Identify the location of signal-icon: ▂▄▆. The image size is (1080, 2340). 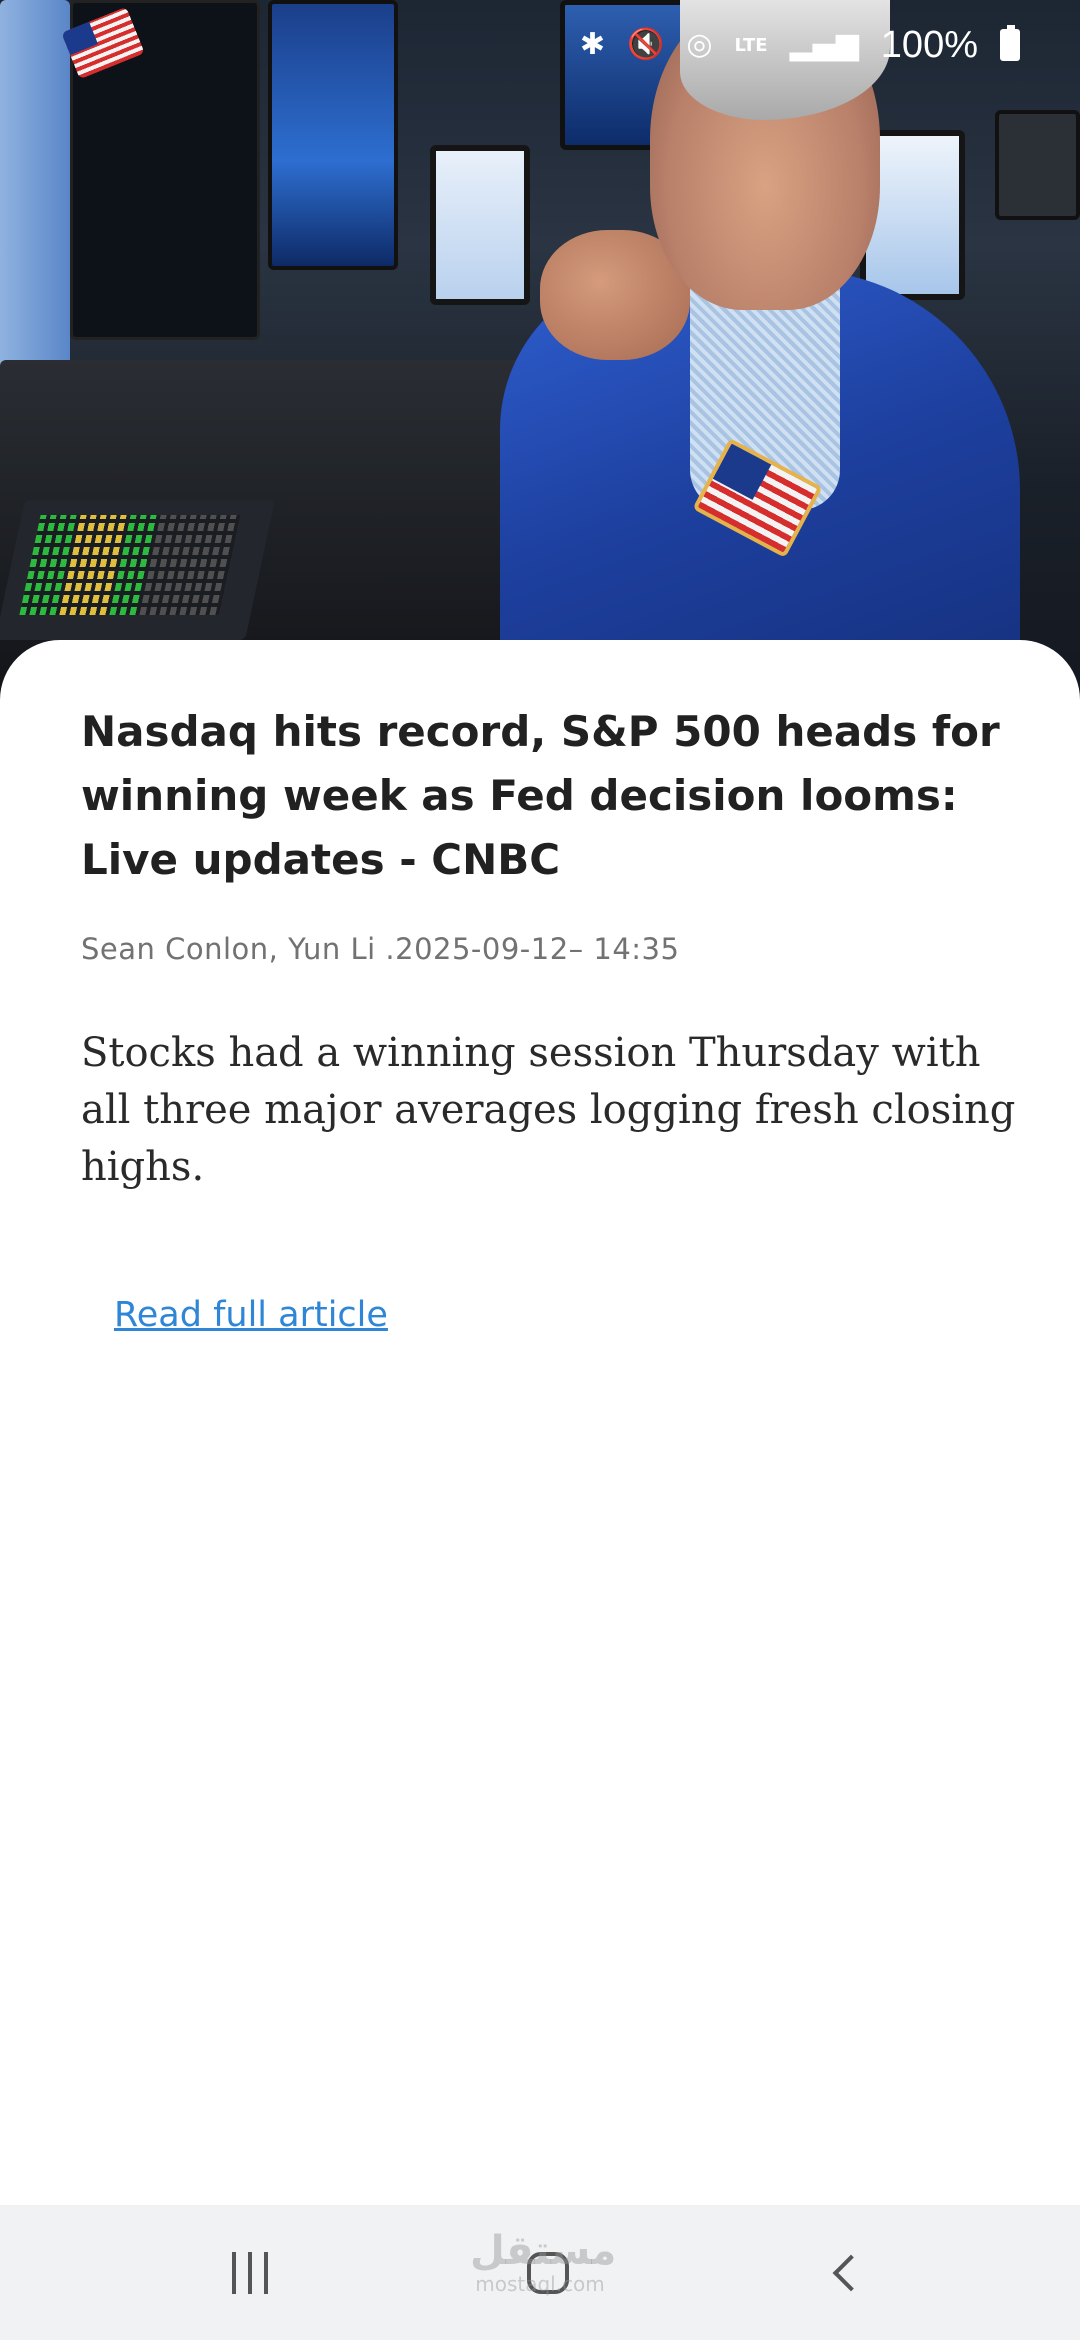
(824, 44).